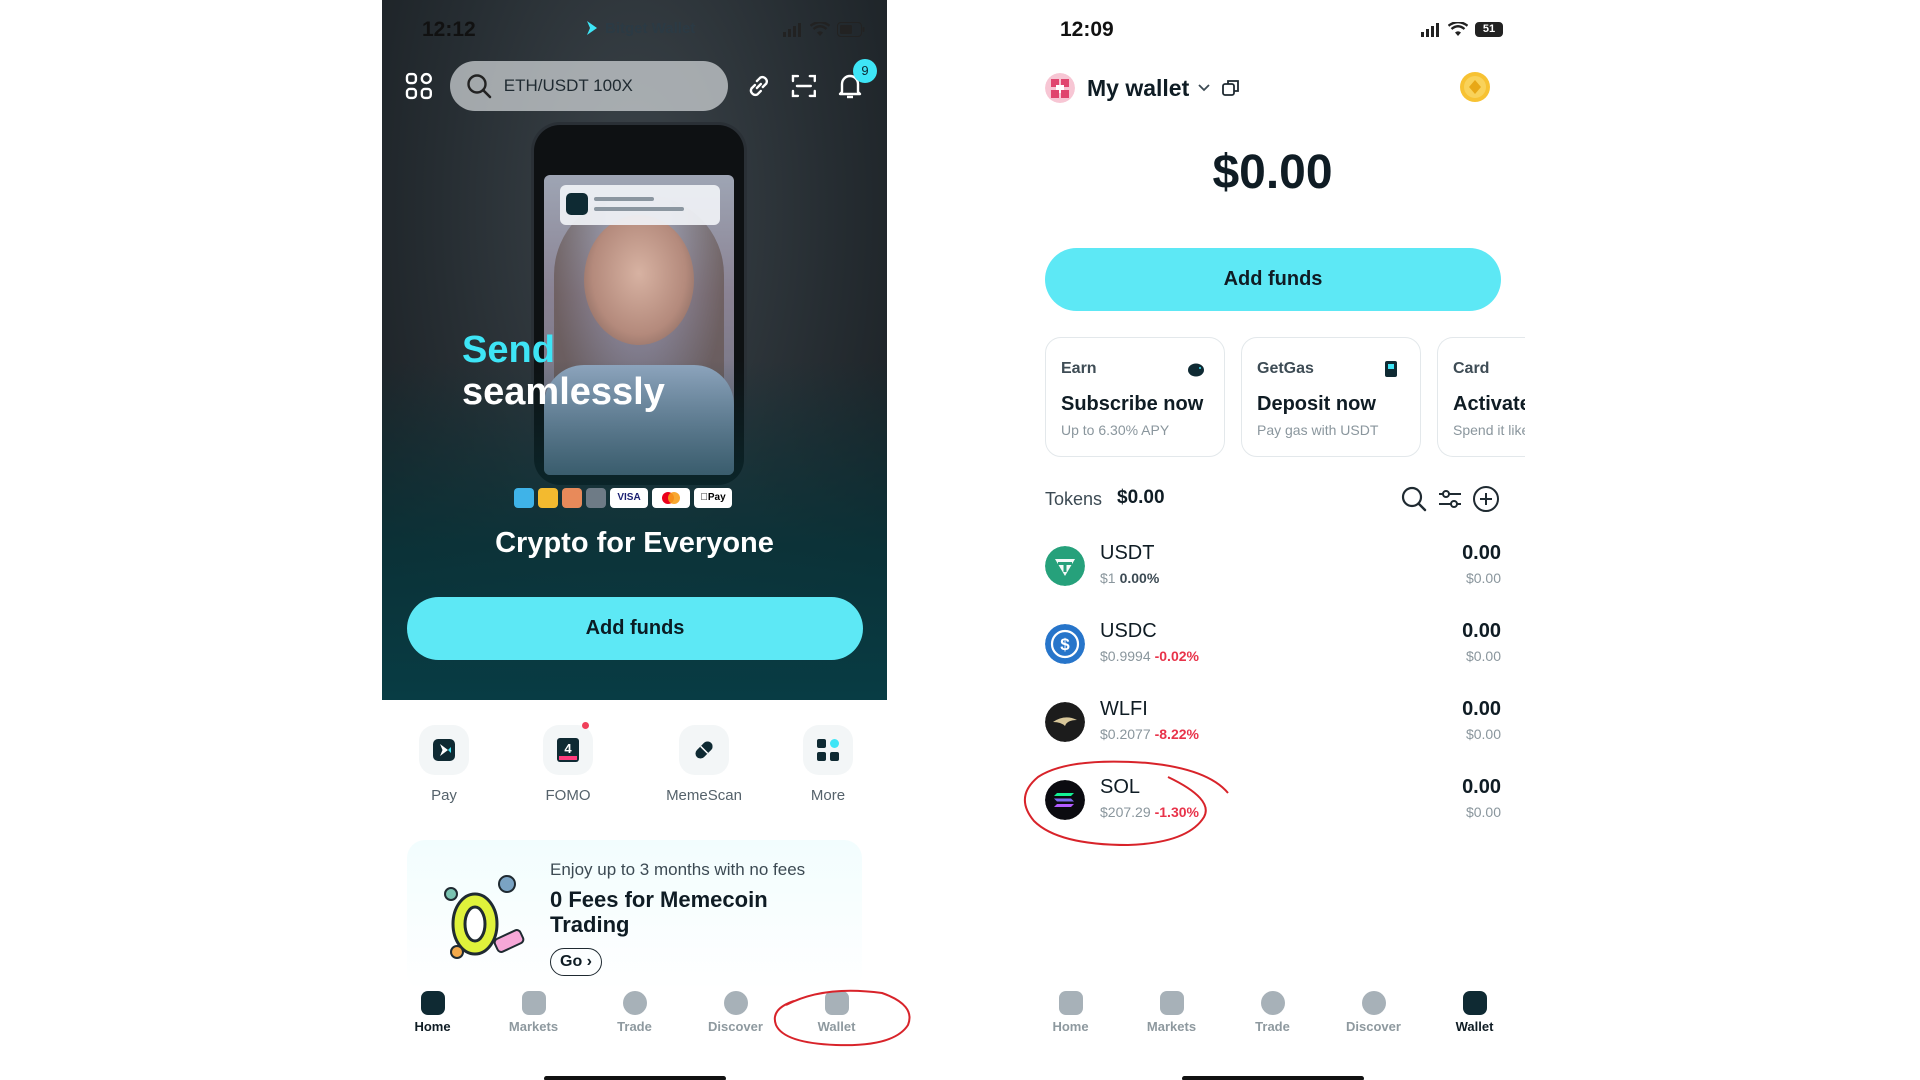 The image size is (1920, 1080). Describe the element at coordinates (1481, 397) in the screenshot. I see `card-card: Card Activate Spend it like` at that location.